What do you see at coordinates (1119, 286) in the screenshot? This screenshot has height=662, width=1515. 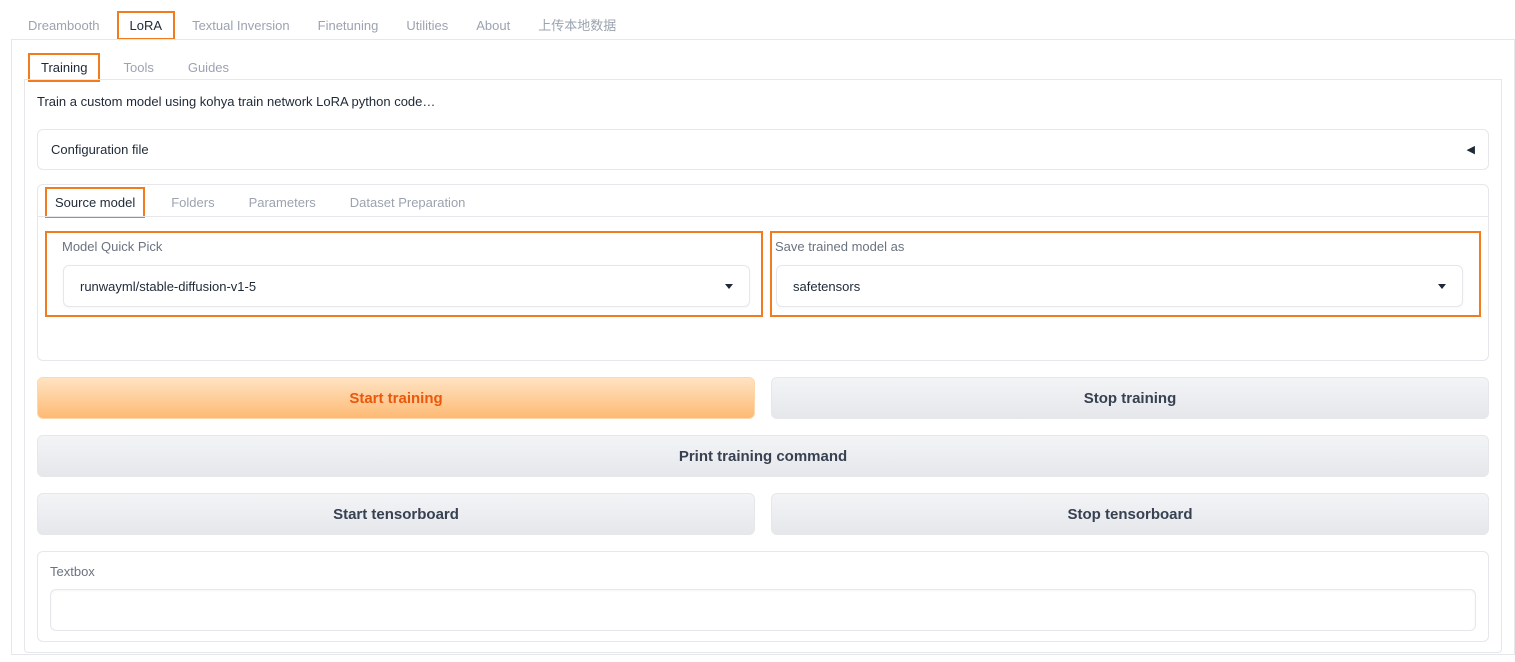 I see `save-model-as-dropdown: safetensors` at bounding box center [1119, 286].